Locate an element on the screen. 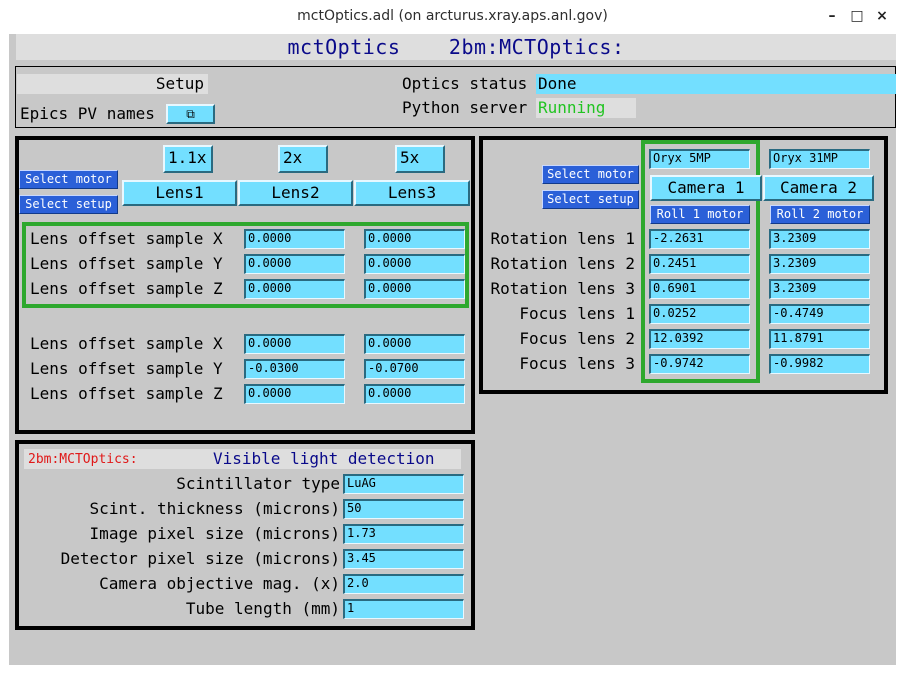  camera-objective-mag-field: 2.0 is located at coordinates (403, 584).